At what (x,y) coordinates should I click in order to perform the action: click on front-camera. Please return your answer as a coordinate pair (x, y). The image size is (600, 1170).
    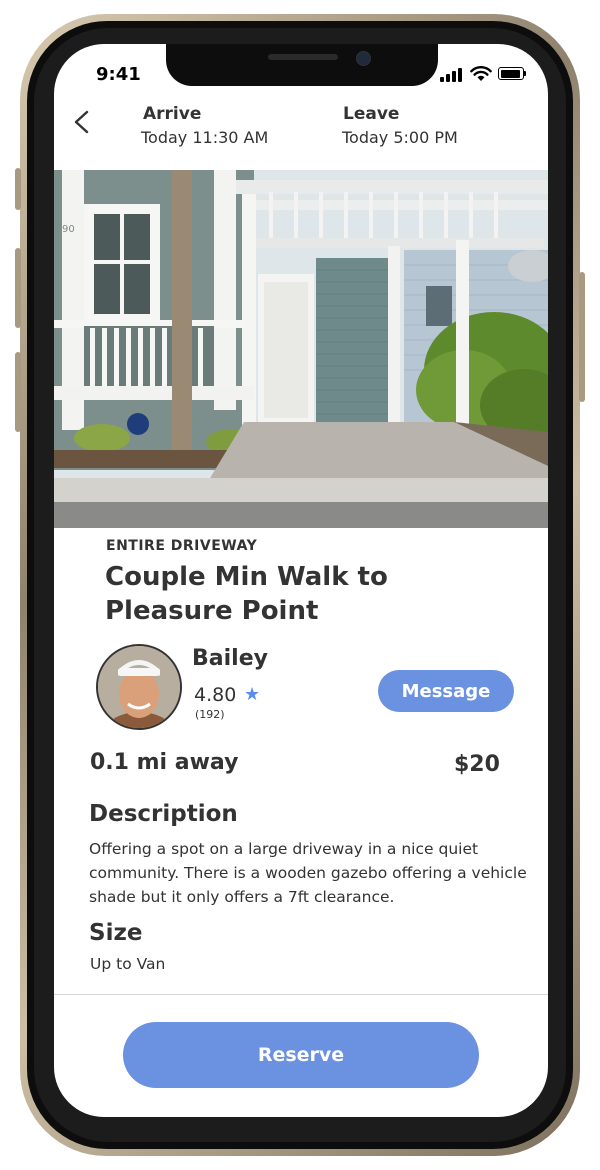
    Looking at the image, I should click on (363, 58).